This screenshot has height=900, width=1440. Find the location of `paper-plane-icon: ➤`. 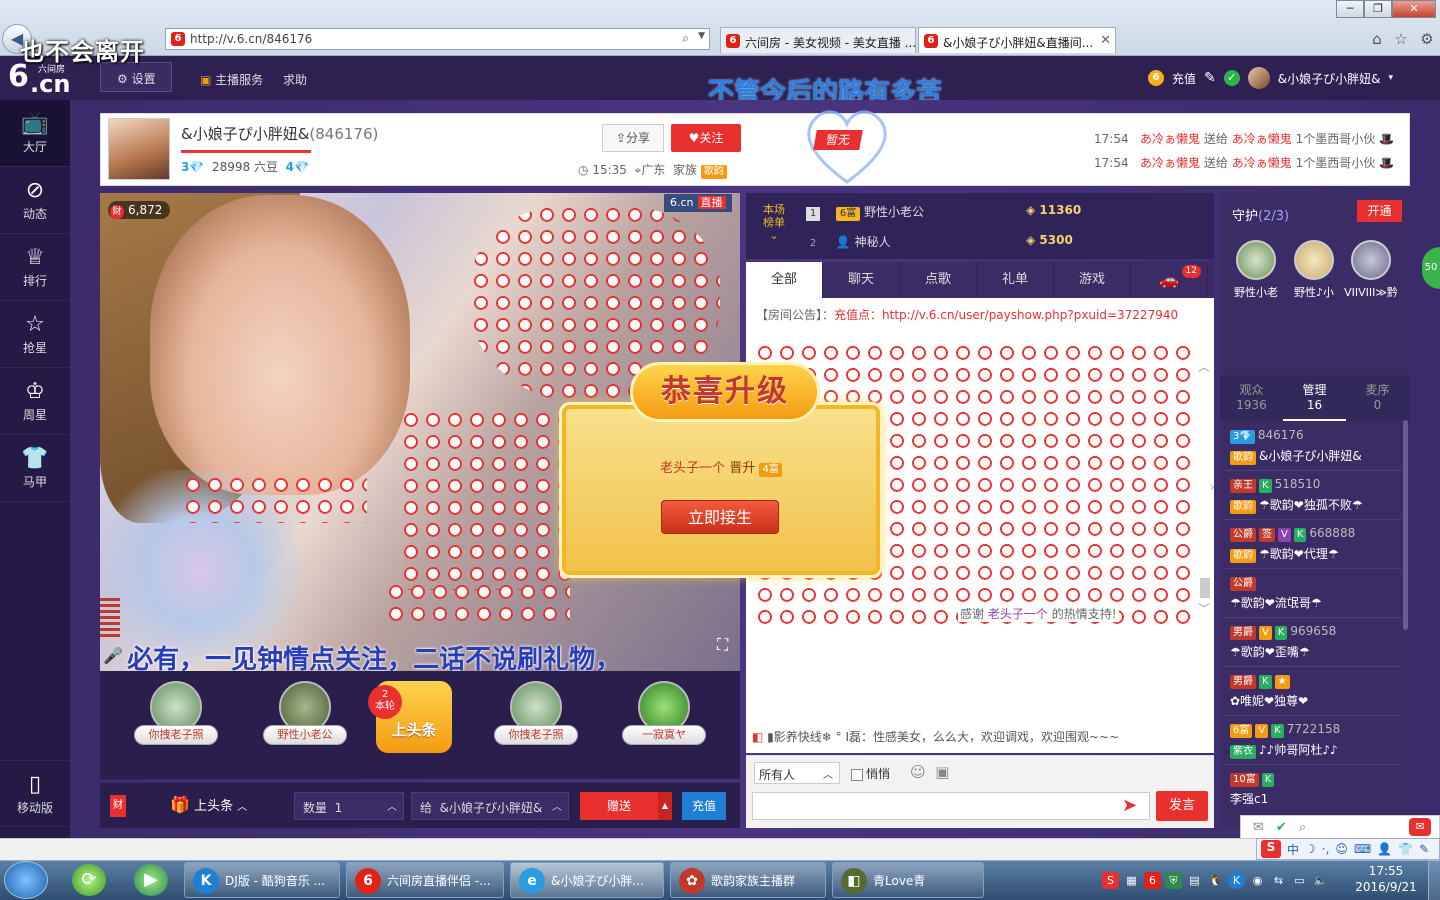

paper-plane-icon: ➤ is located at coordinates (1129, 805).